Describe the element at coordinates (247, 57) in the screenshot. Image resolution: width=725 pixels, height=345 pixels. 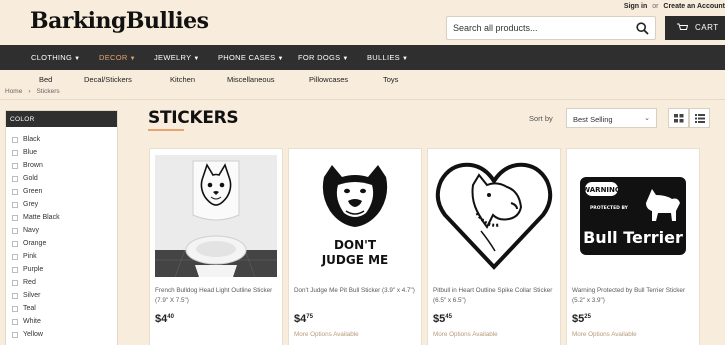
I see `nav-label: PHONE CASES` at that location.